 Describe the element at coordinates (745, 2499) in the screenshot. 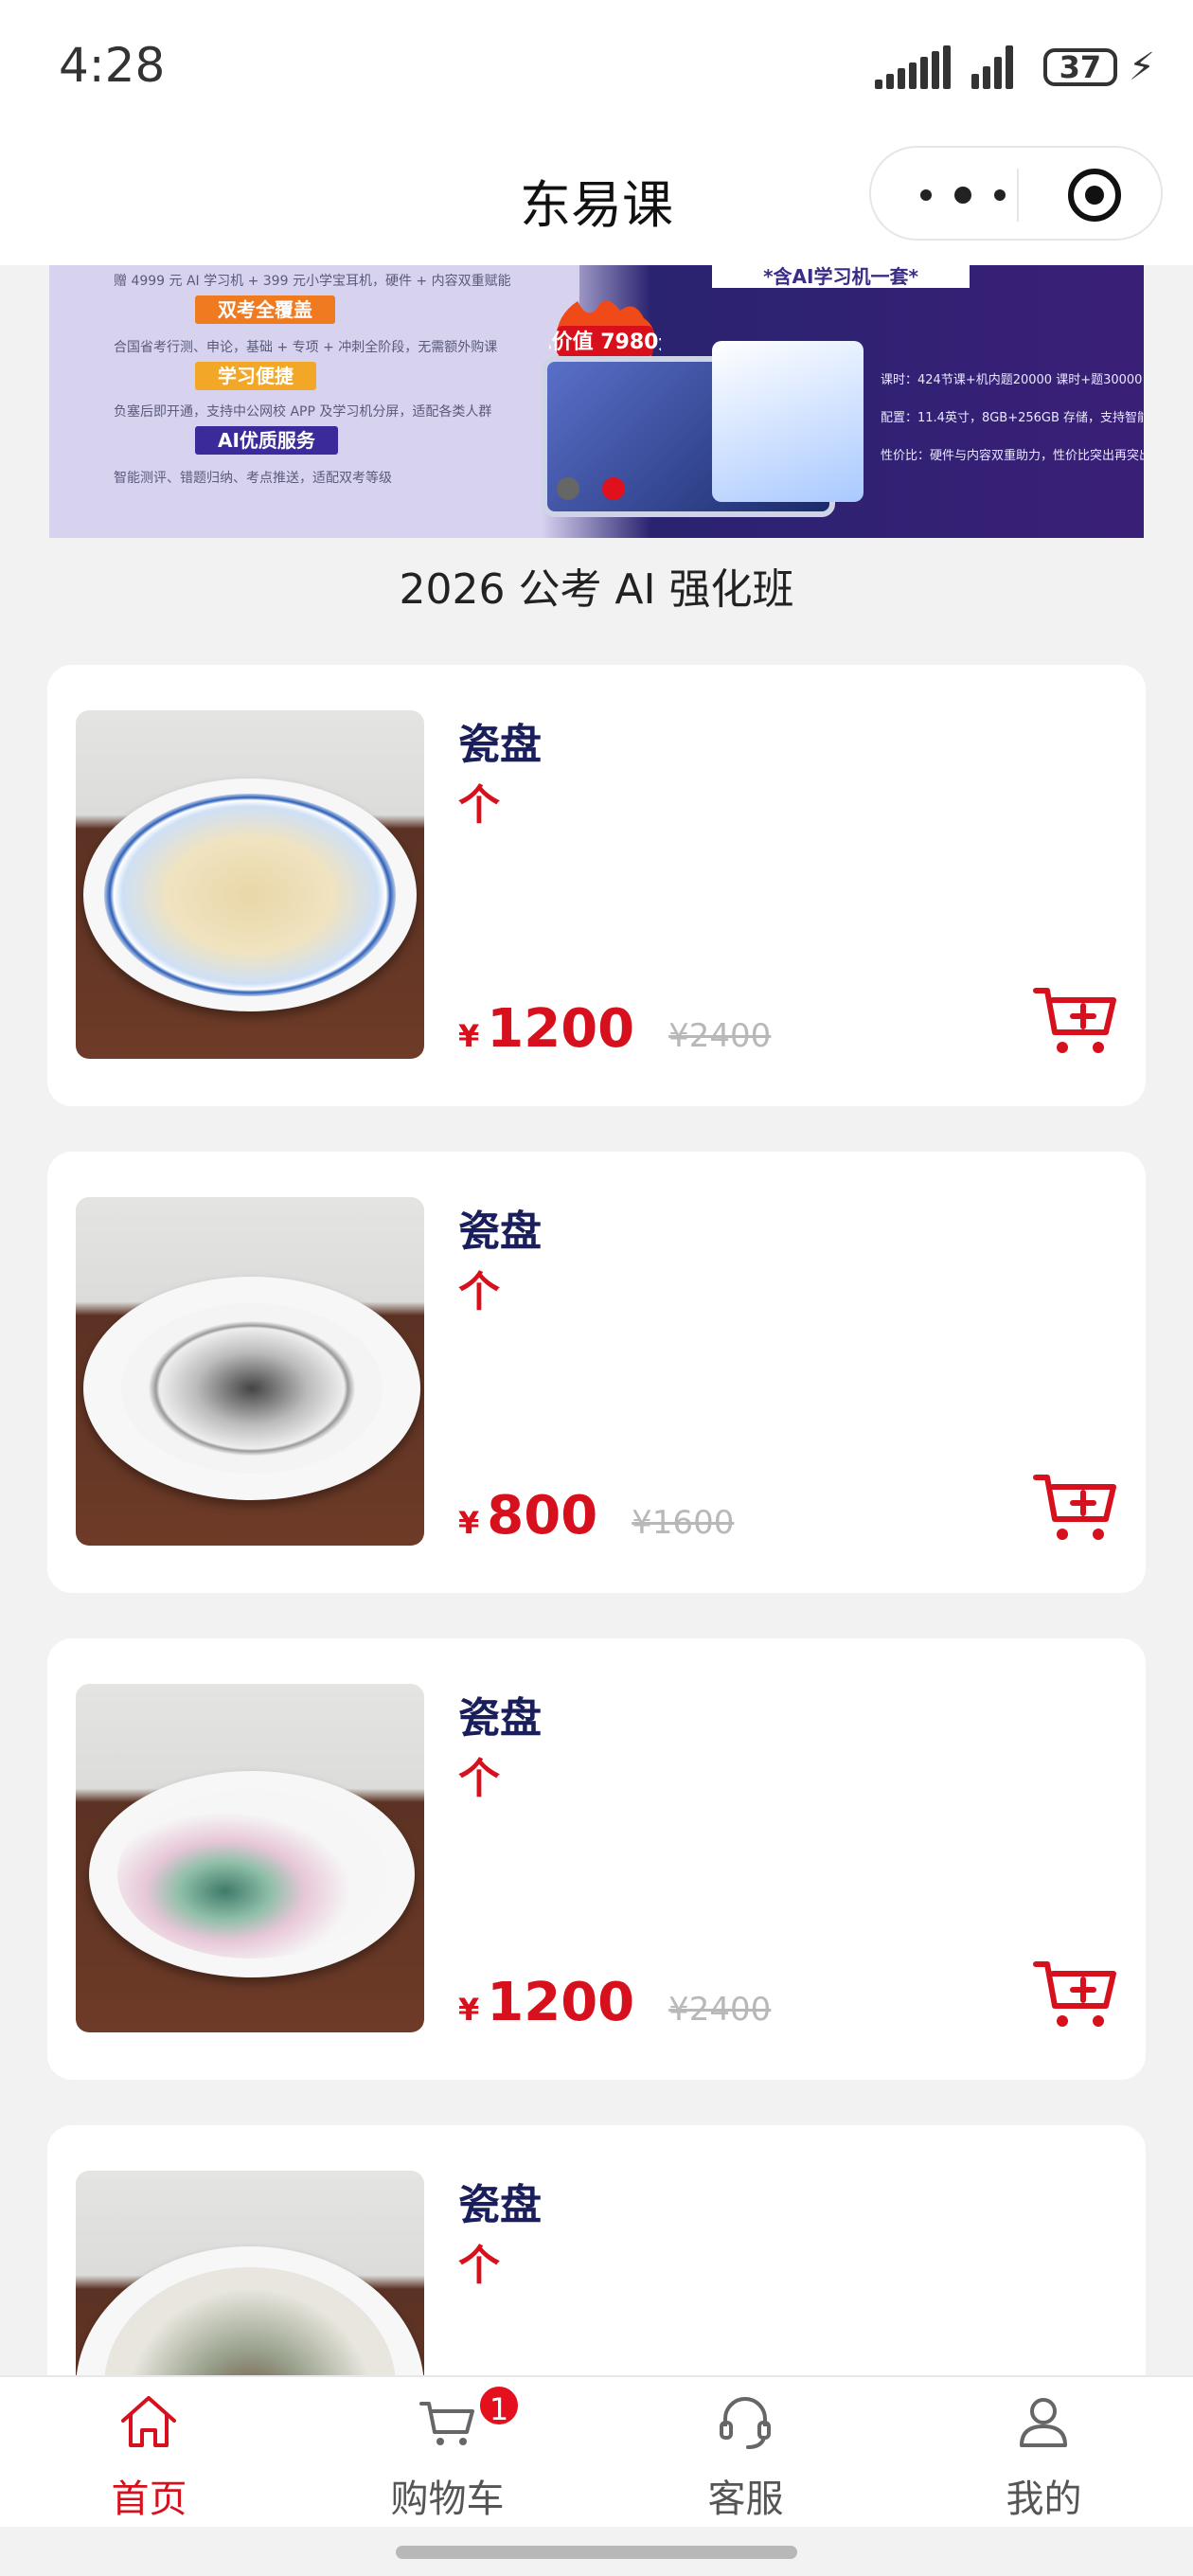

I see `tab-label: 客服` at that location.